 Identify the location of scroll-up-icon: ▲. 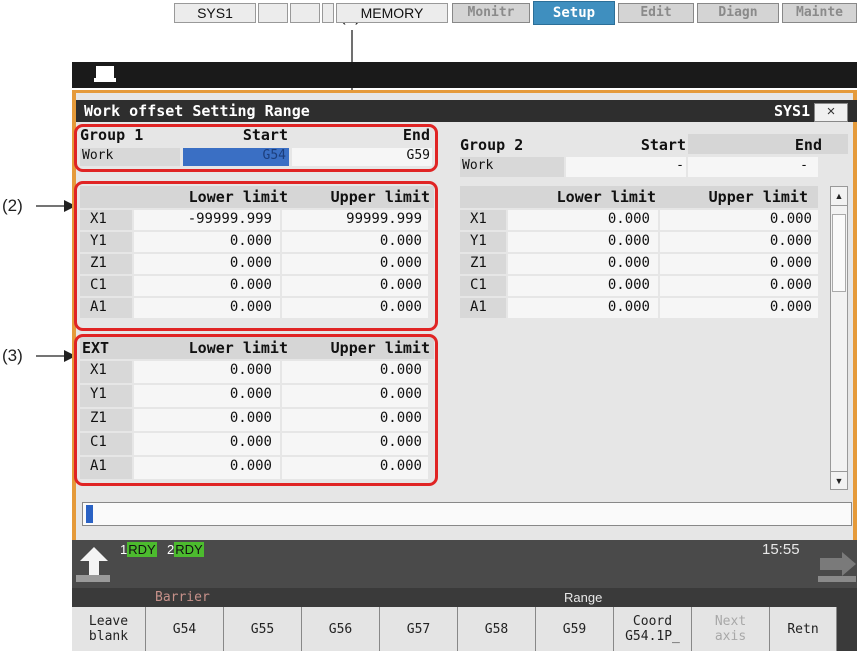
(839, 196).